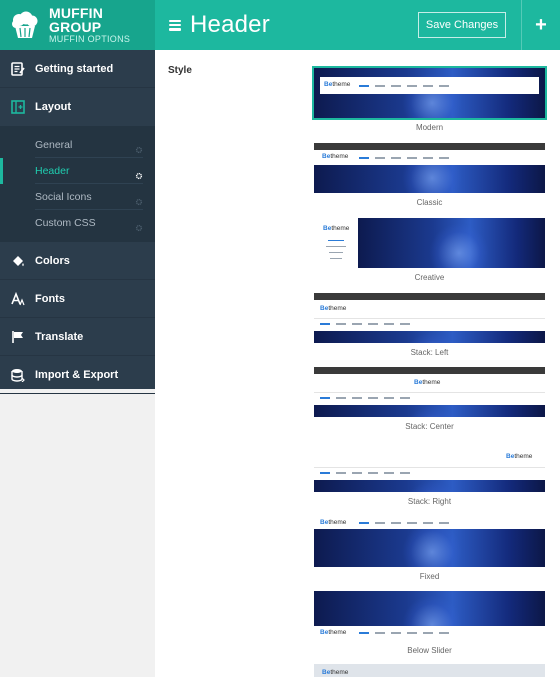 The width and height of the screenshot is (560, 677). I want to click on style-caption: Creative, so click(429, 277).